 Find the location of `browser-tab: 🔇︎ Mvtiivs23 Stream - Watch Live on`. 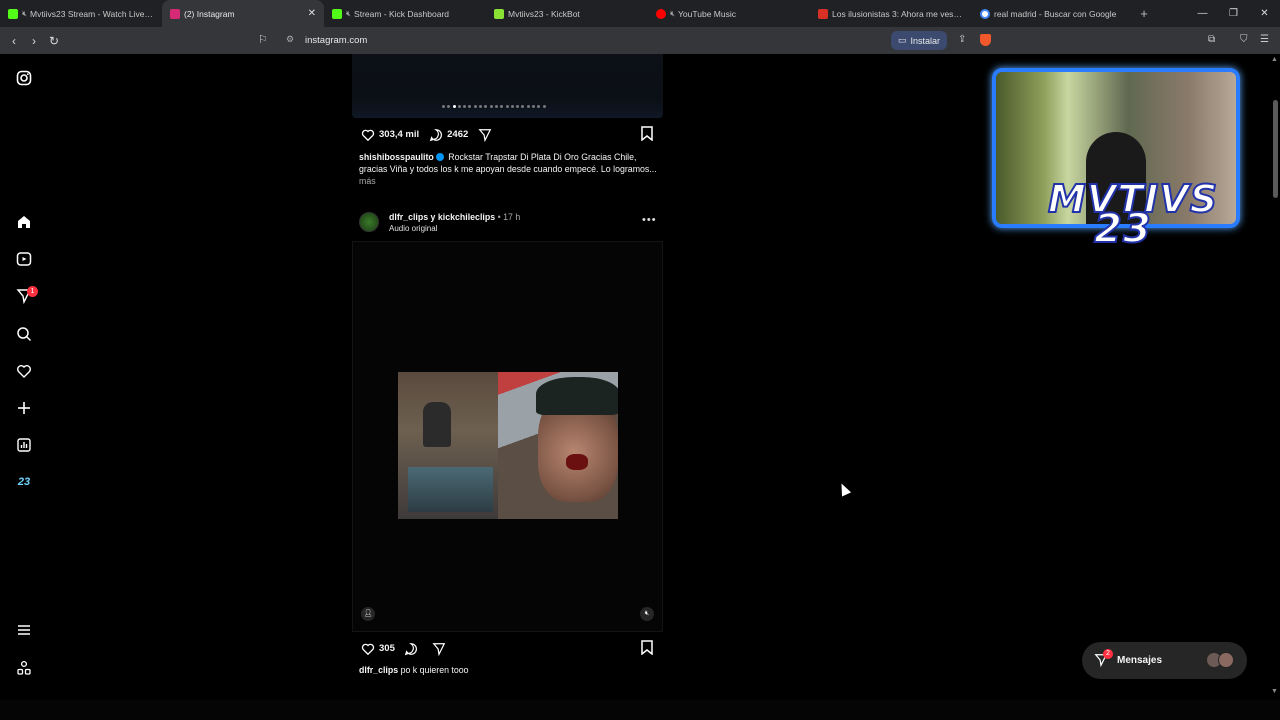

browser-tab: 🔇︎ Mvtiivs23 Stream - Watch Live on is located at coordinates (81, 13).